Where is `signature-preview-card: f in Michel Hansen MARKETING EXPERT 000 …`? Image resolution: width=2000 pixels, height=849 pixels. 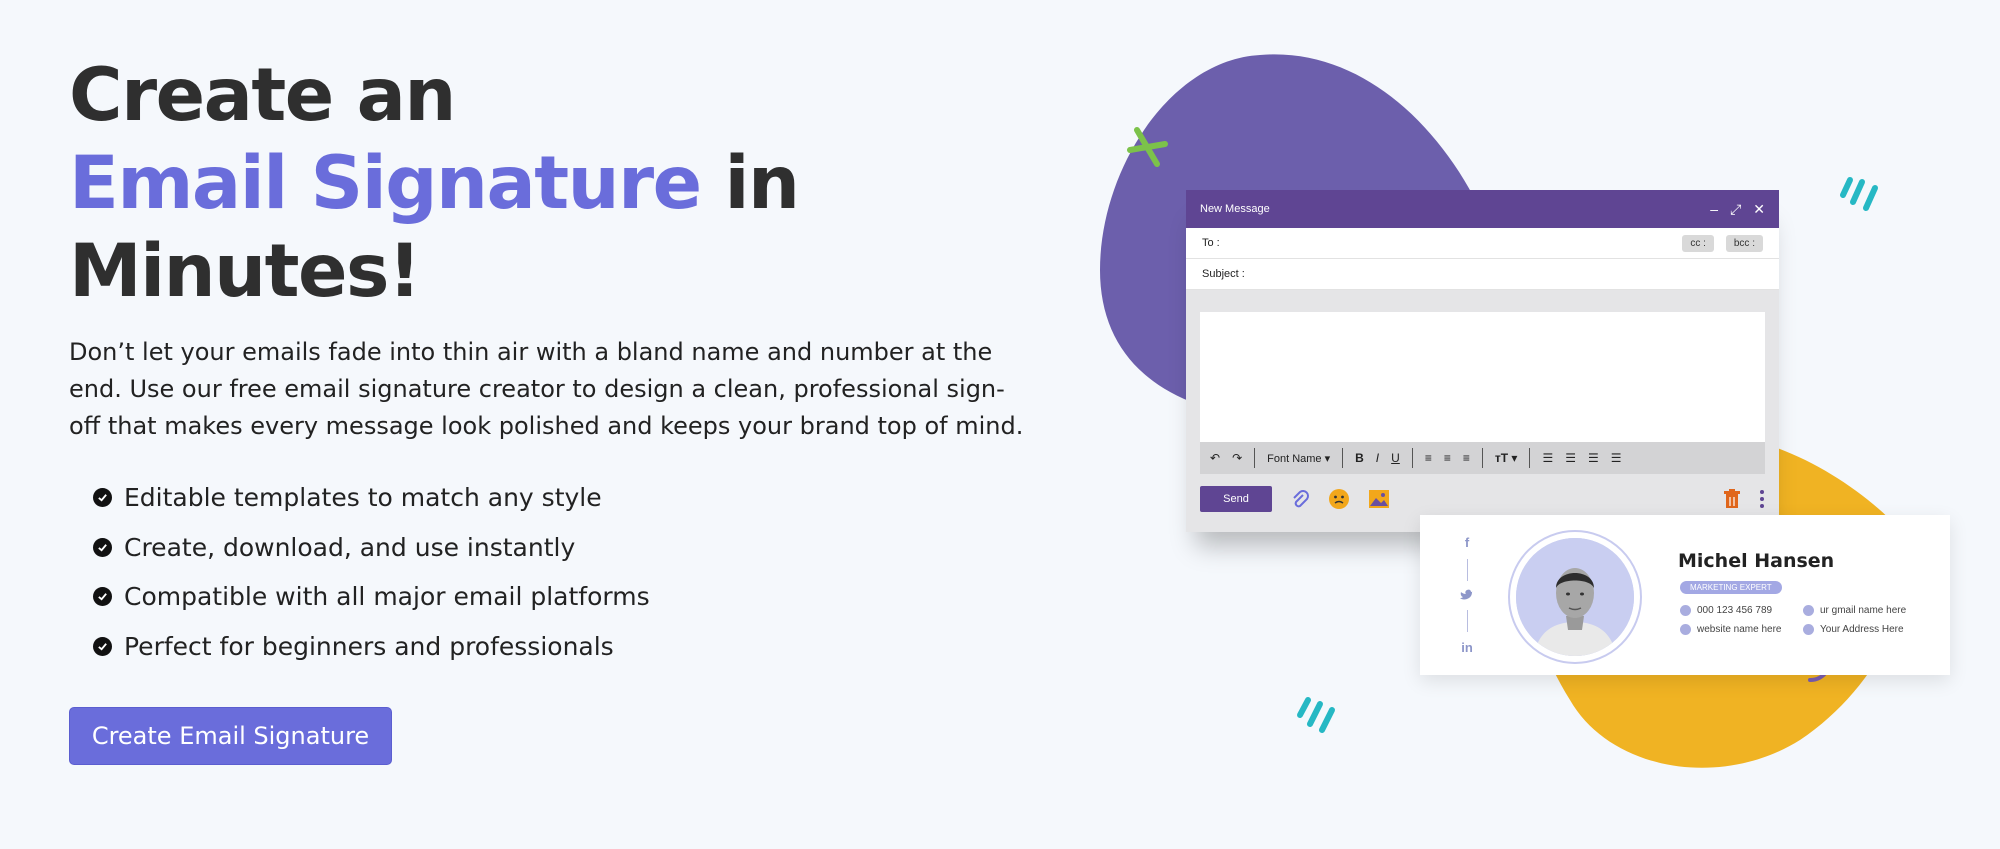
signature-preview-card: f in Michel Hansen MARKETING EXPERT 000 … is located at coordinates (1685, 595).